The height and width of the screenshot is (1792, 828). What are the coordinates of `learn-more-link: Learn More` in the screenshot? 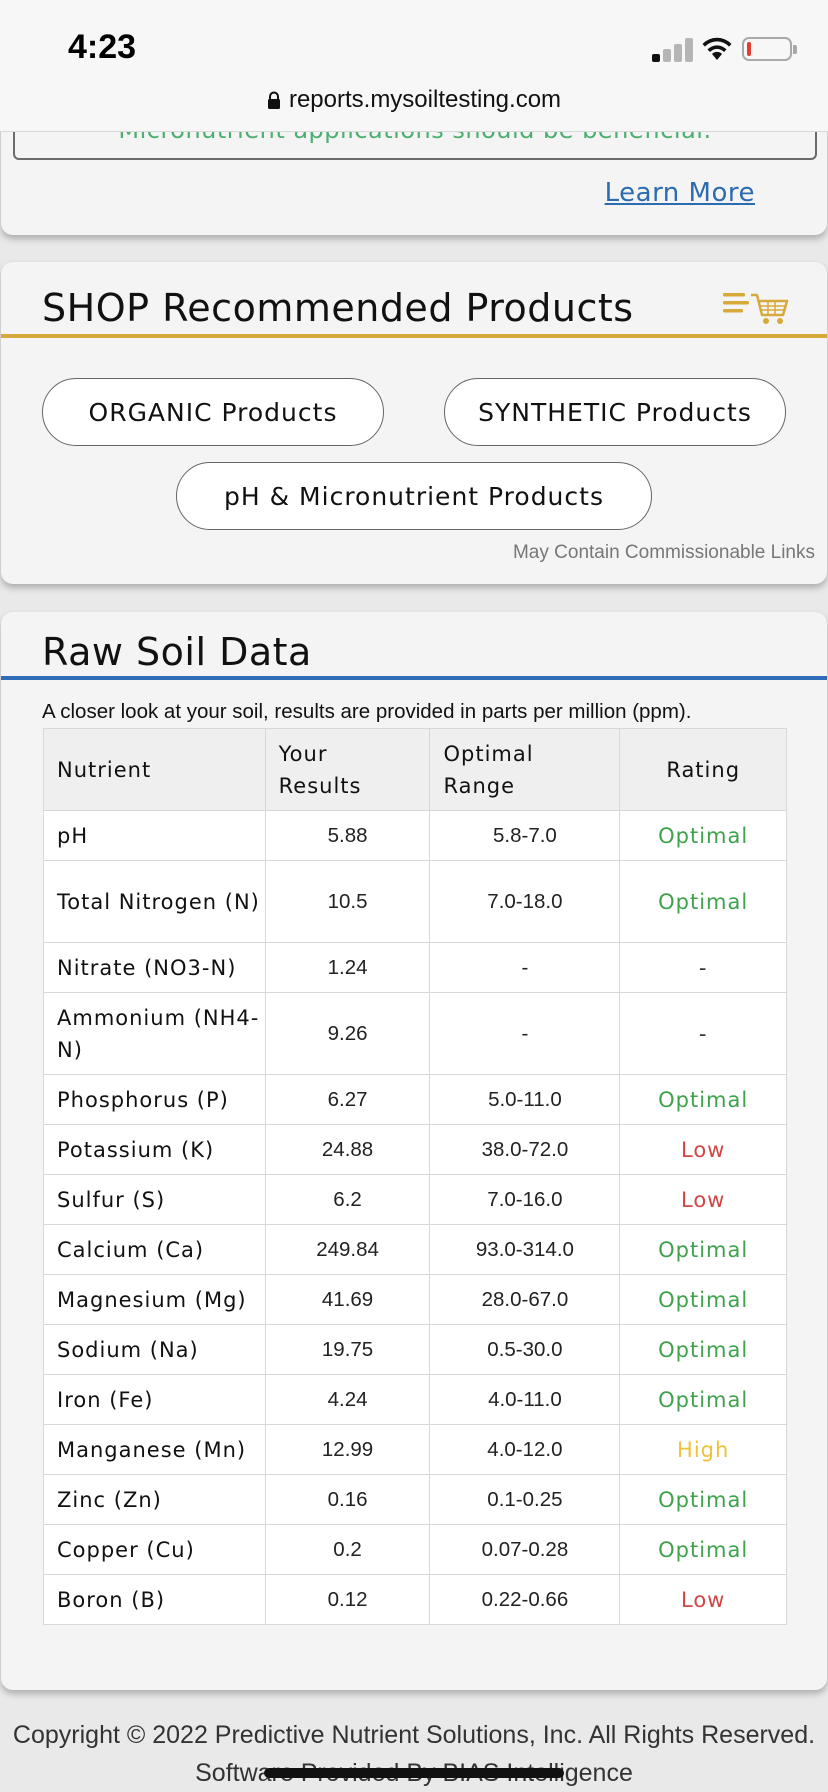 It's located at (680, 193).